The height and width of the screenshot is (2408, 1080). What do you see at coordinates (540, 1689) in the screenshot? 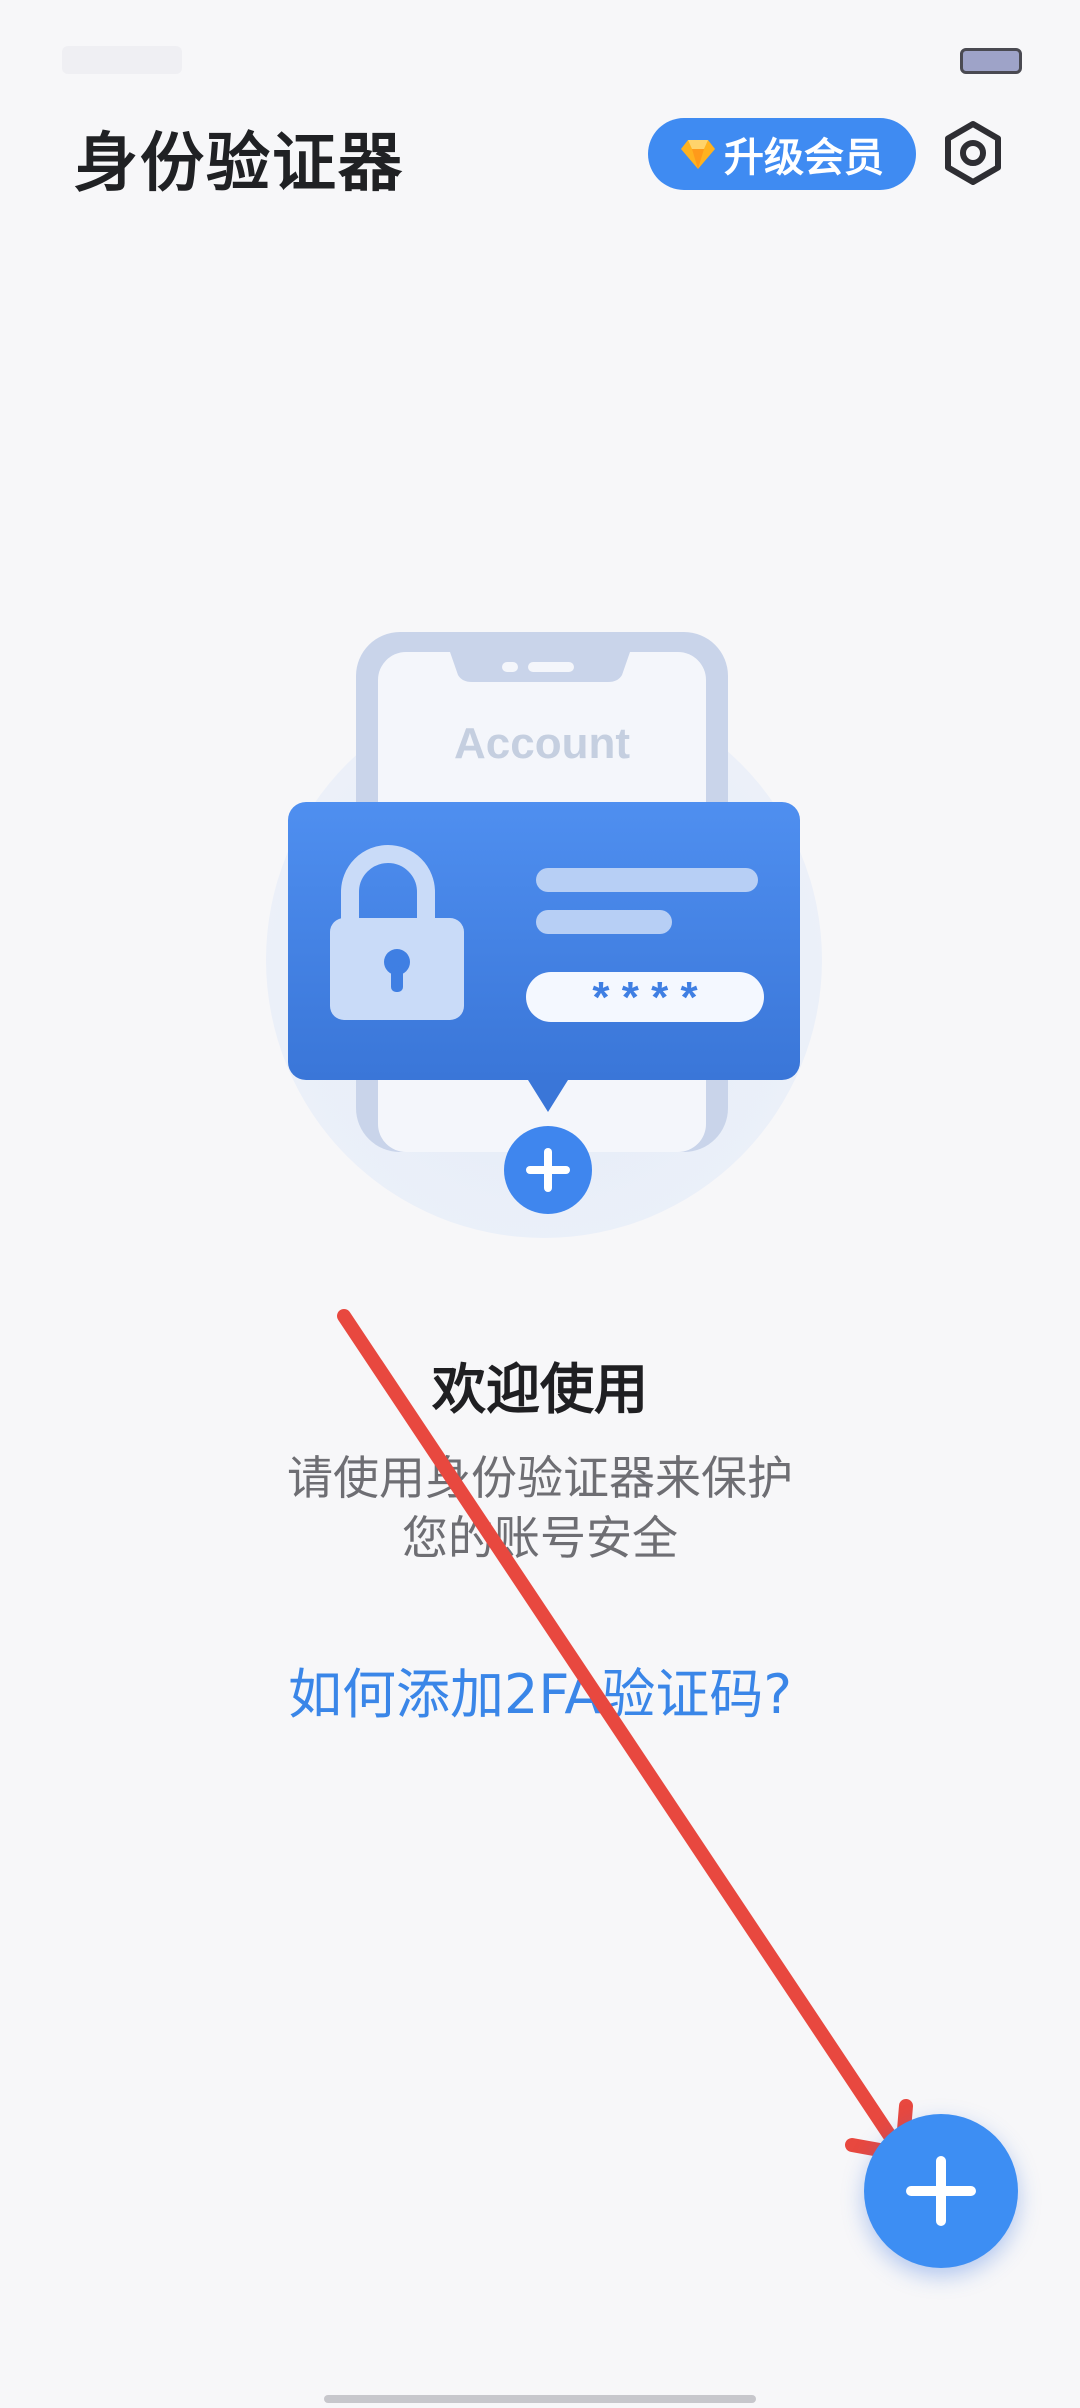
I see `add-2fa-help-link: 如何添加2FA验证码?` at bounding box center [540, 1689].